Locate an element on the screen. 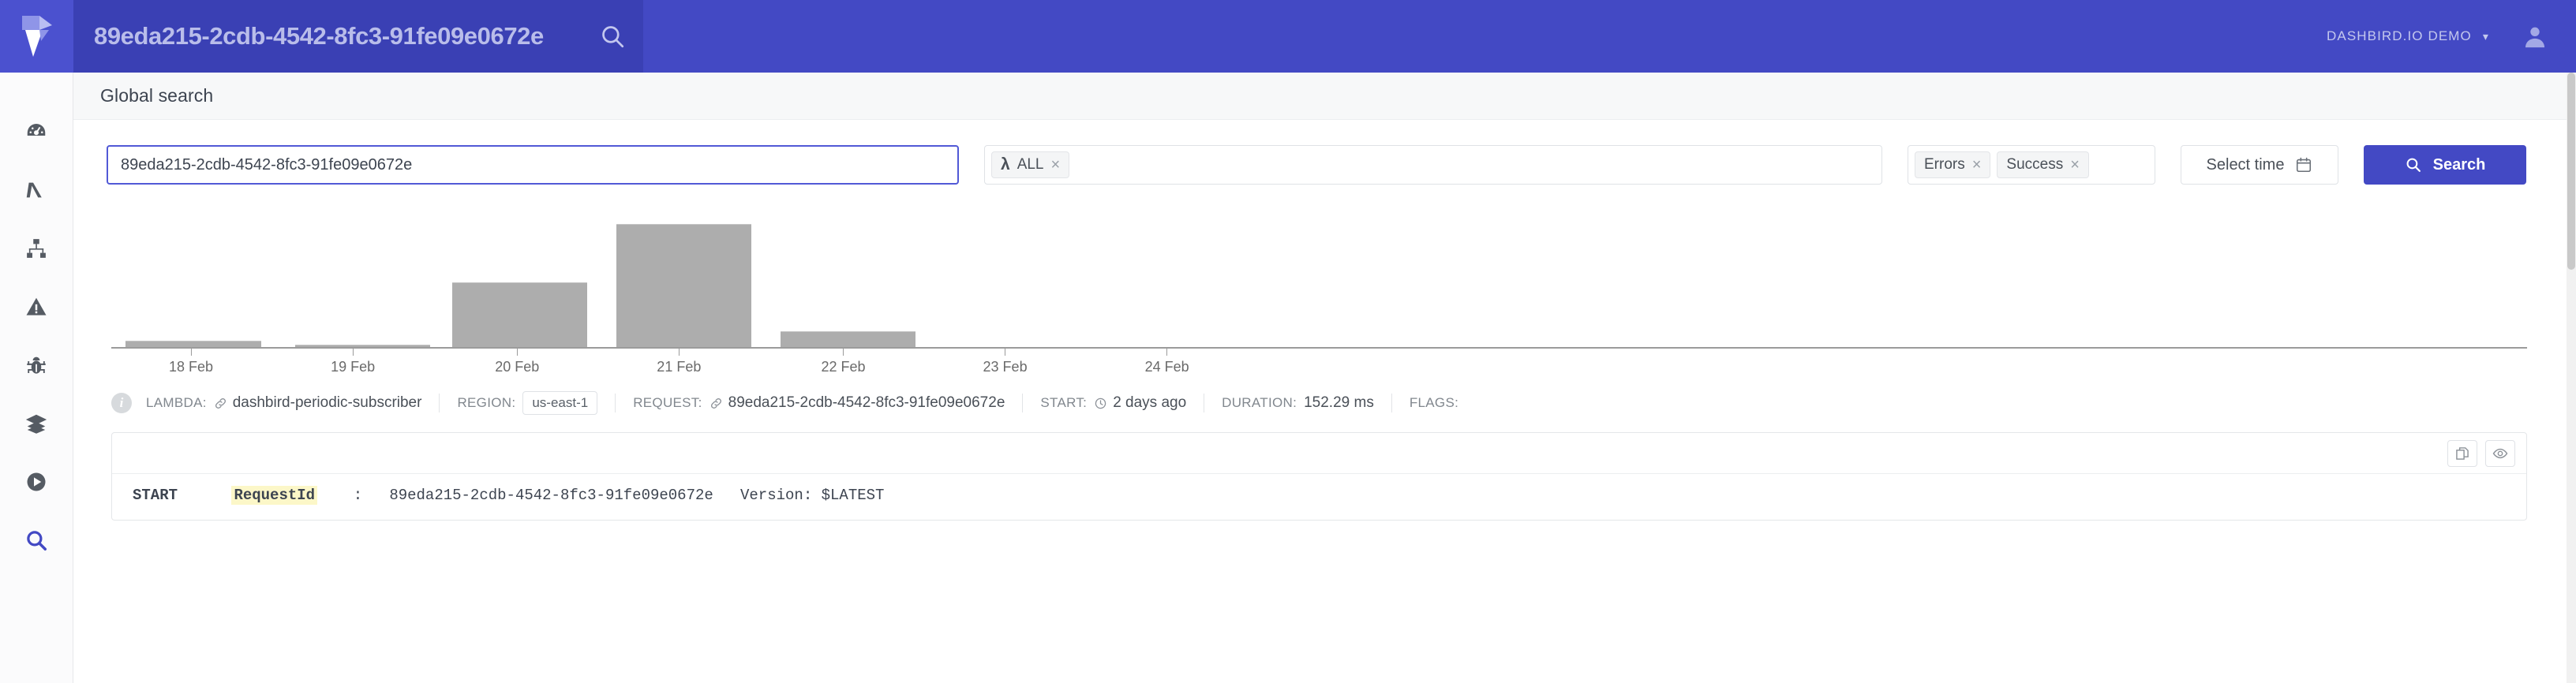 The width and height of the screenshot is (2576, 683). tick-label: 19 Feb is located at coordinates (353, 367).